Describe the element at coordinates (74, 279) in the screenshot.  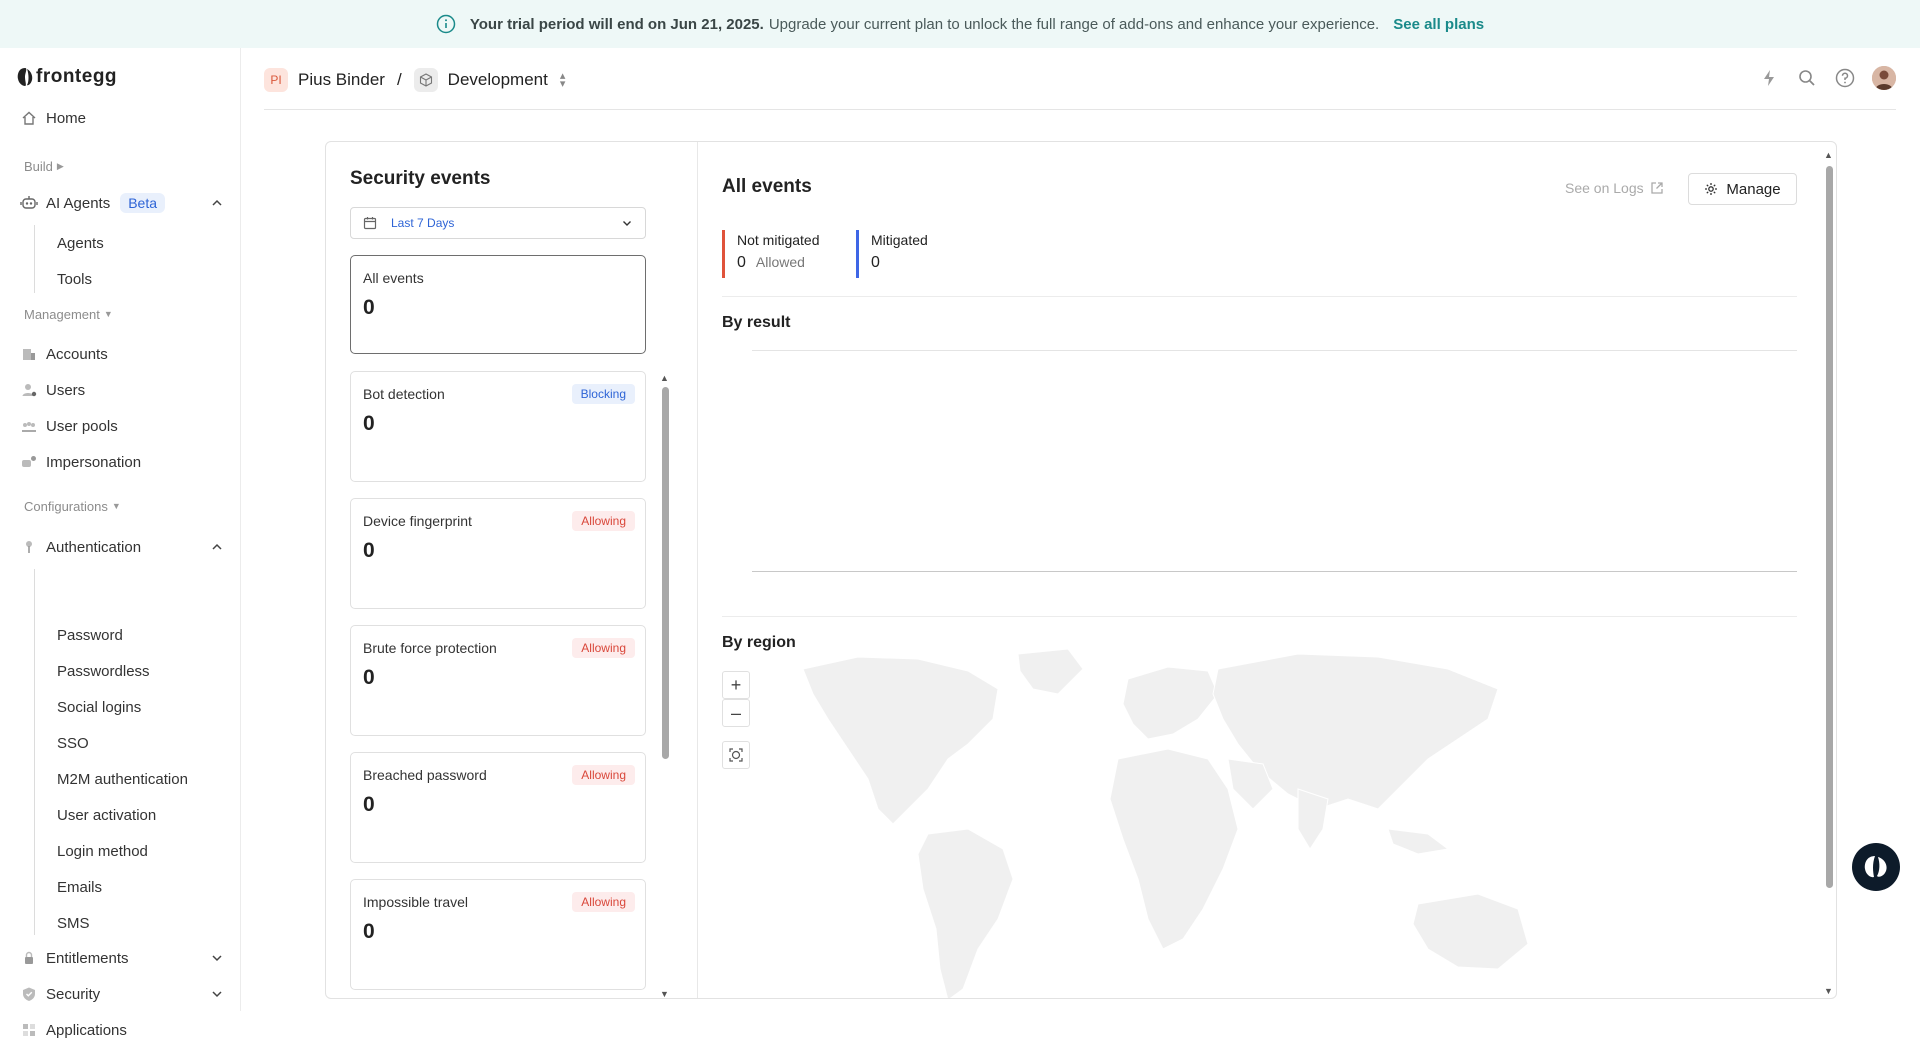
I see `sidebar-item-tools: Tools` at that location.